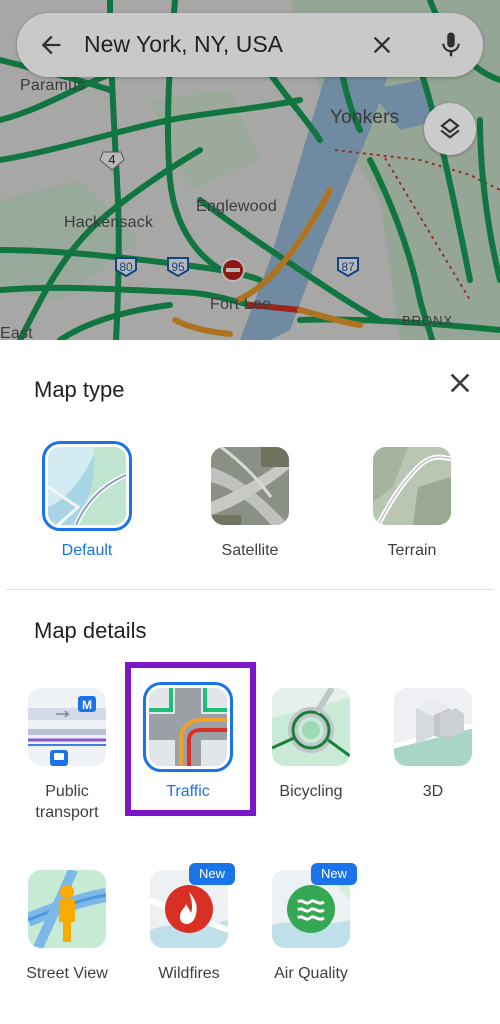 The height and width of the screenshot is (1024, 500). Describe the element at coordinates (412, 550) in the screenshot. I see `map-type-terrain-label: Terrain` at that location.